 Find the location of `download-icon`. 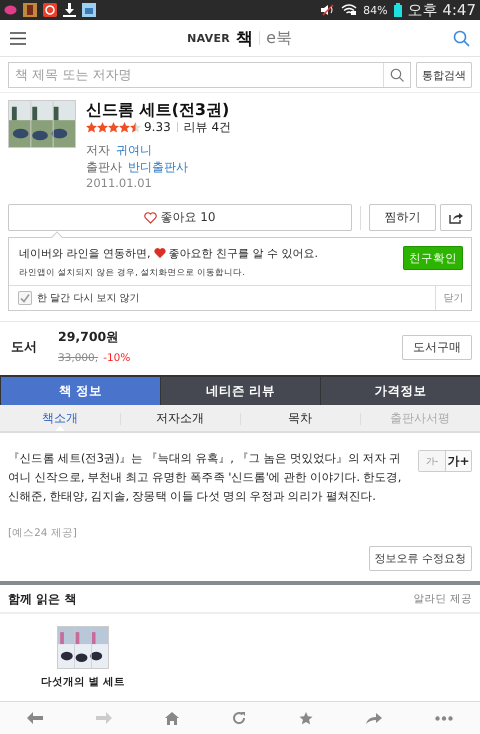

download-icon is located at coordinates (69, 10).